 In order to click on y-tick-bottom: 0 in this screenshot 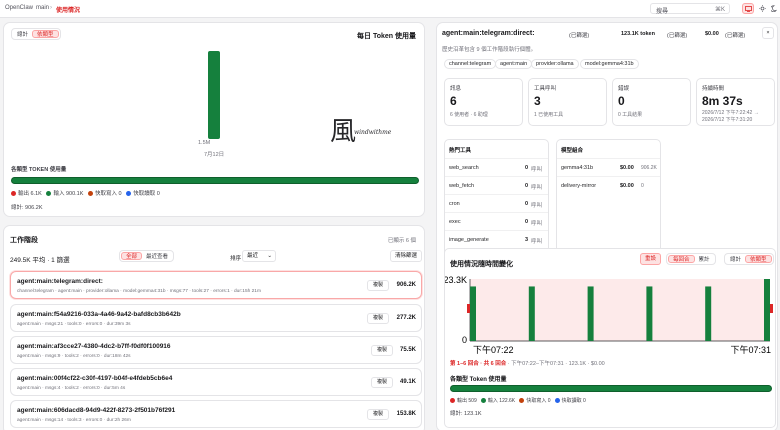, I will do `click(464, 340)`.